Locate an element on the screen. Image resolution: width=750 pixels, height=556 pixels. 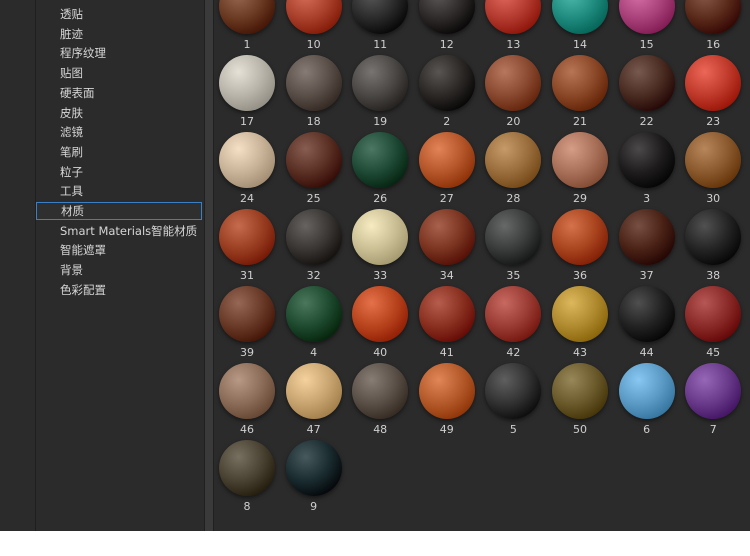
material-thumbnail: 23 is located at coordinates (713, 93).